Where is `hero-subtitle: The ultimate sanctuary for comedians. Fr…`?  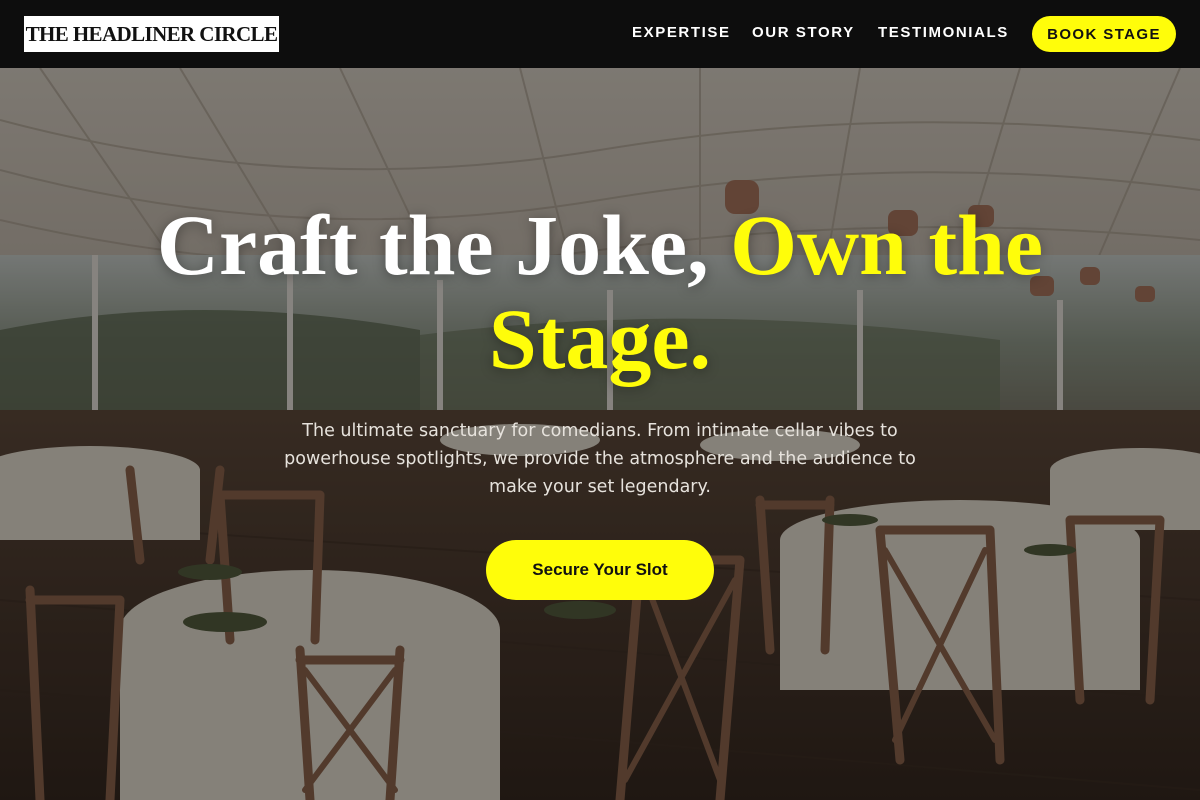
hero-subtitle: The ultimate sanctuary for comedians. Fr… is located at coordinates (600, 459).